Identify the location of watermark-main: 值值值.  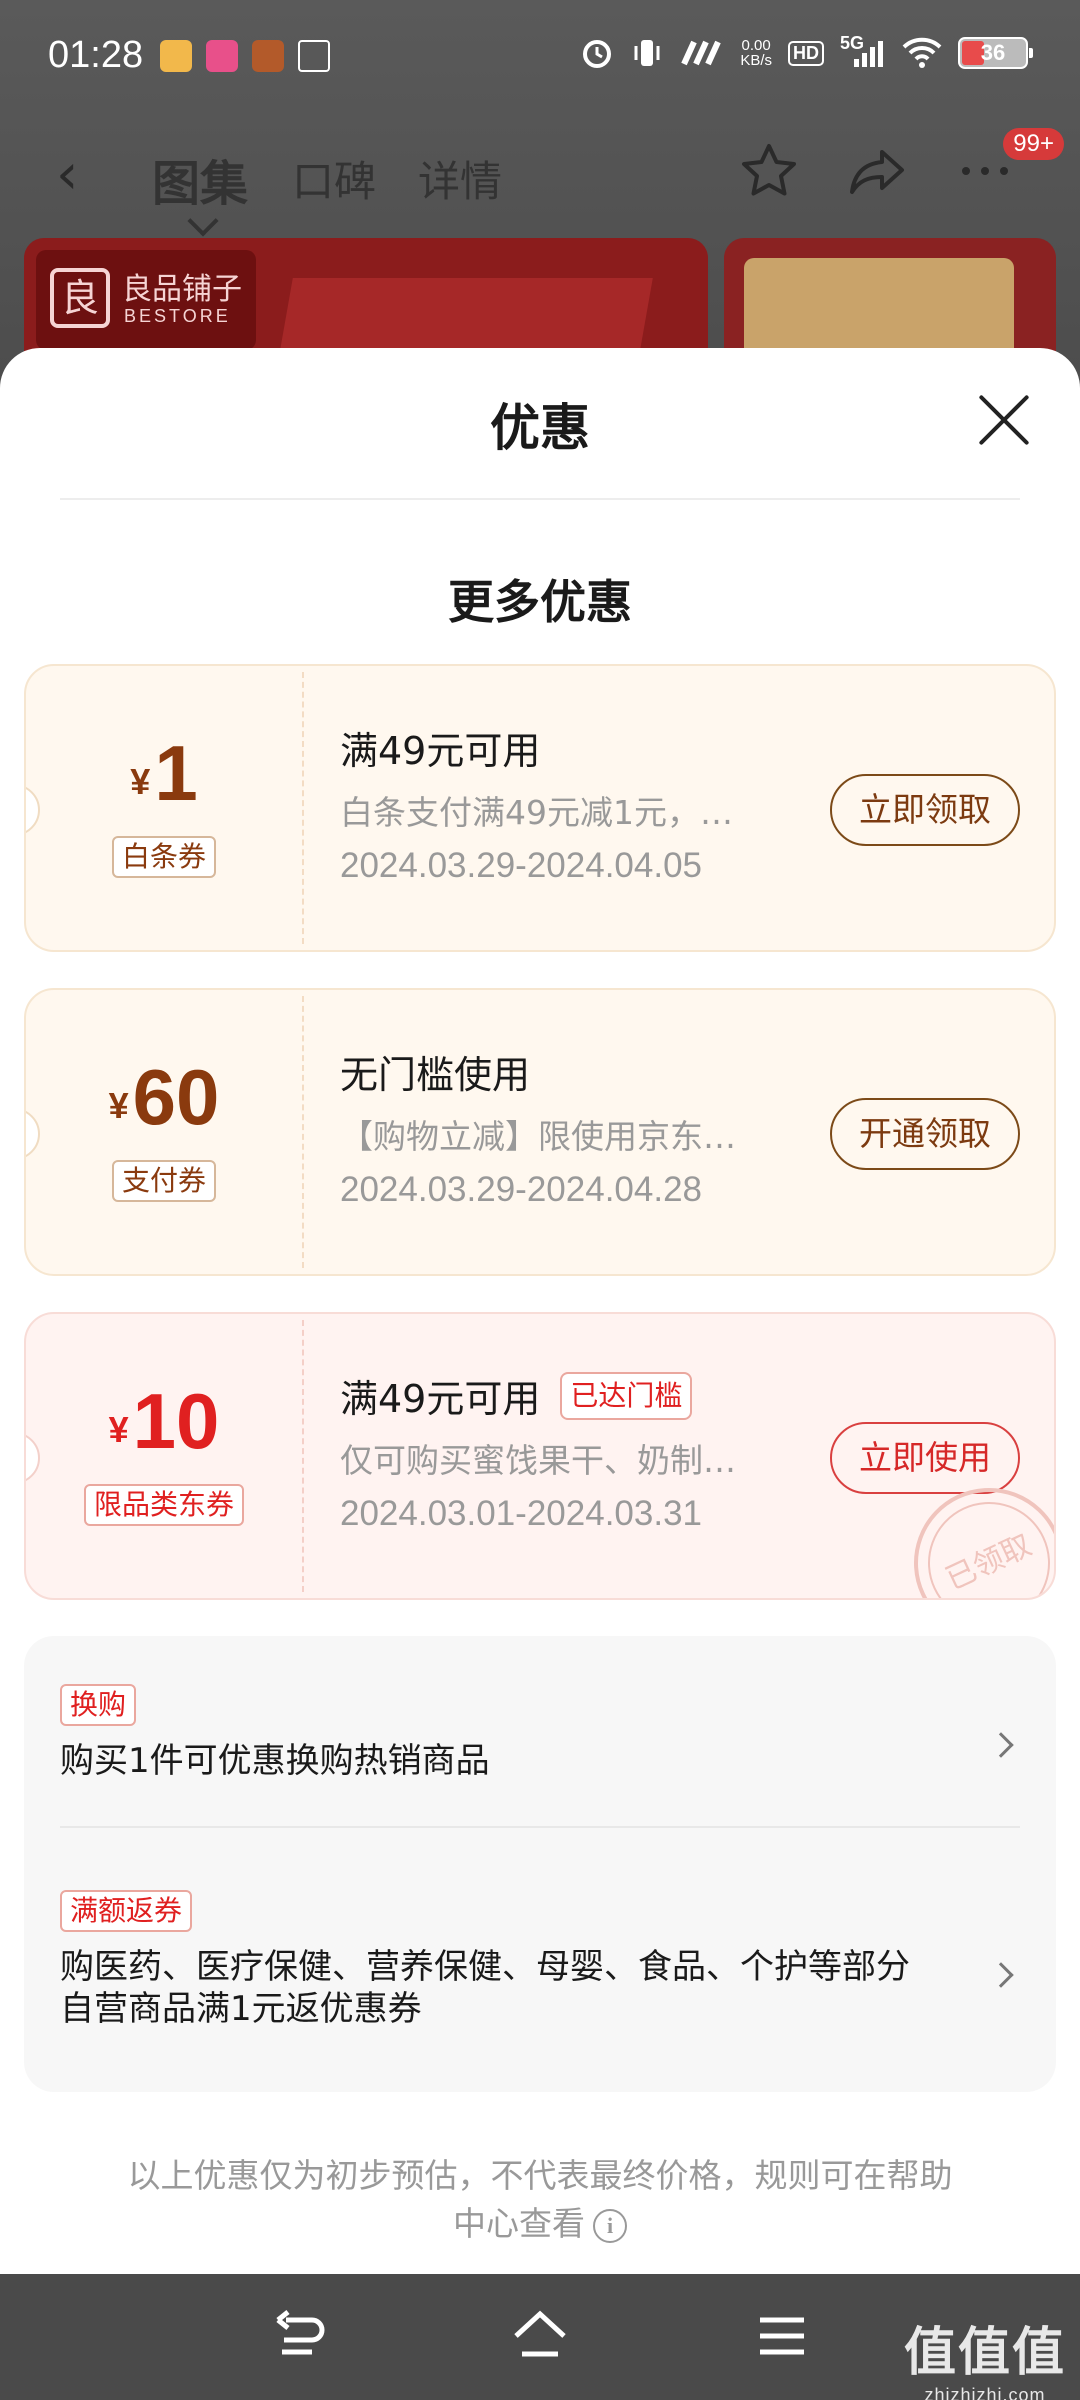
(984, 2353).